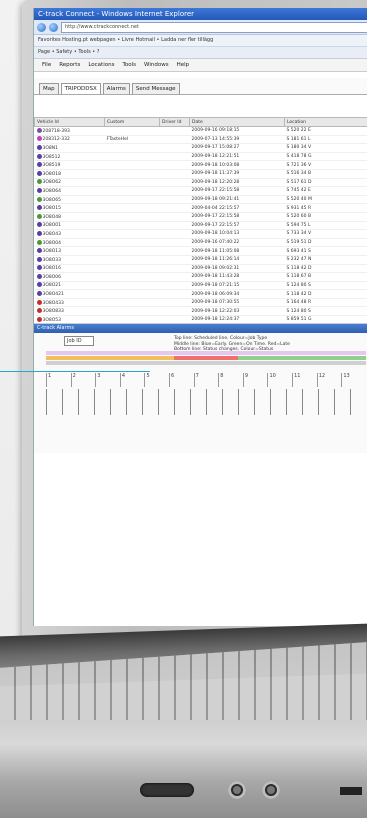  I want to click on headphone-jack-icon, so click(237, 790).